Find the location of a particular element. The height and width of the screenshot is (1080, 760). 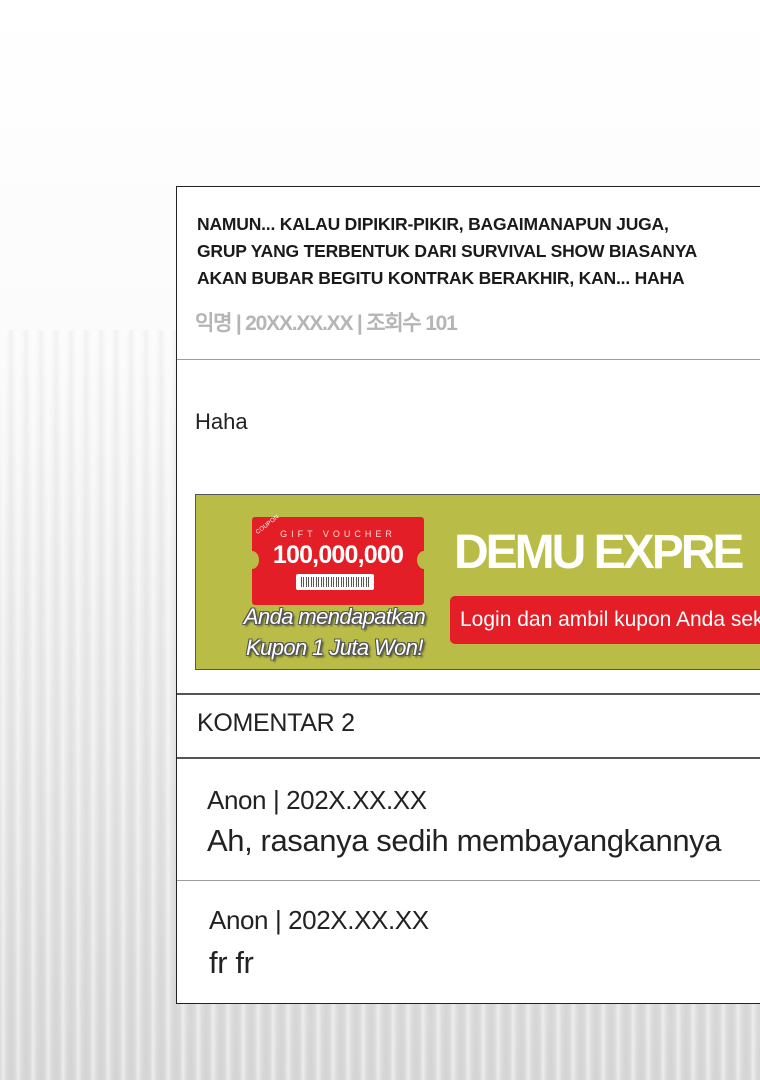

comments-header: KOMENTAR 2 is located at coordinates (276, 723).